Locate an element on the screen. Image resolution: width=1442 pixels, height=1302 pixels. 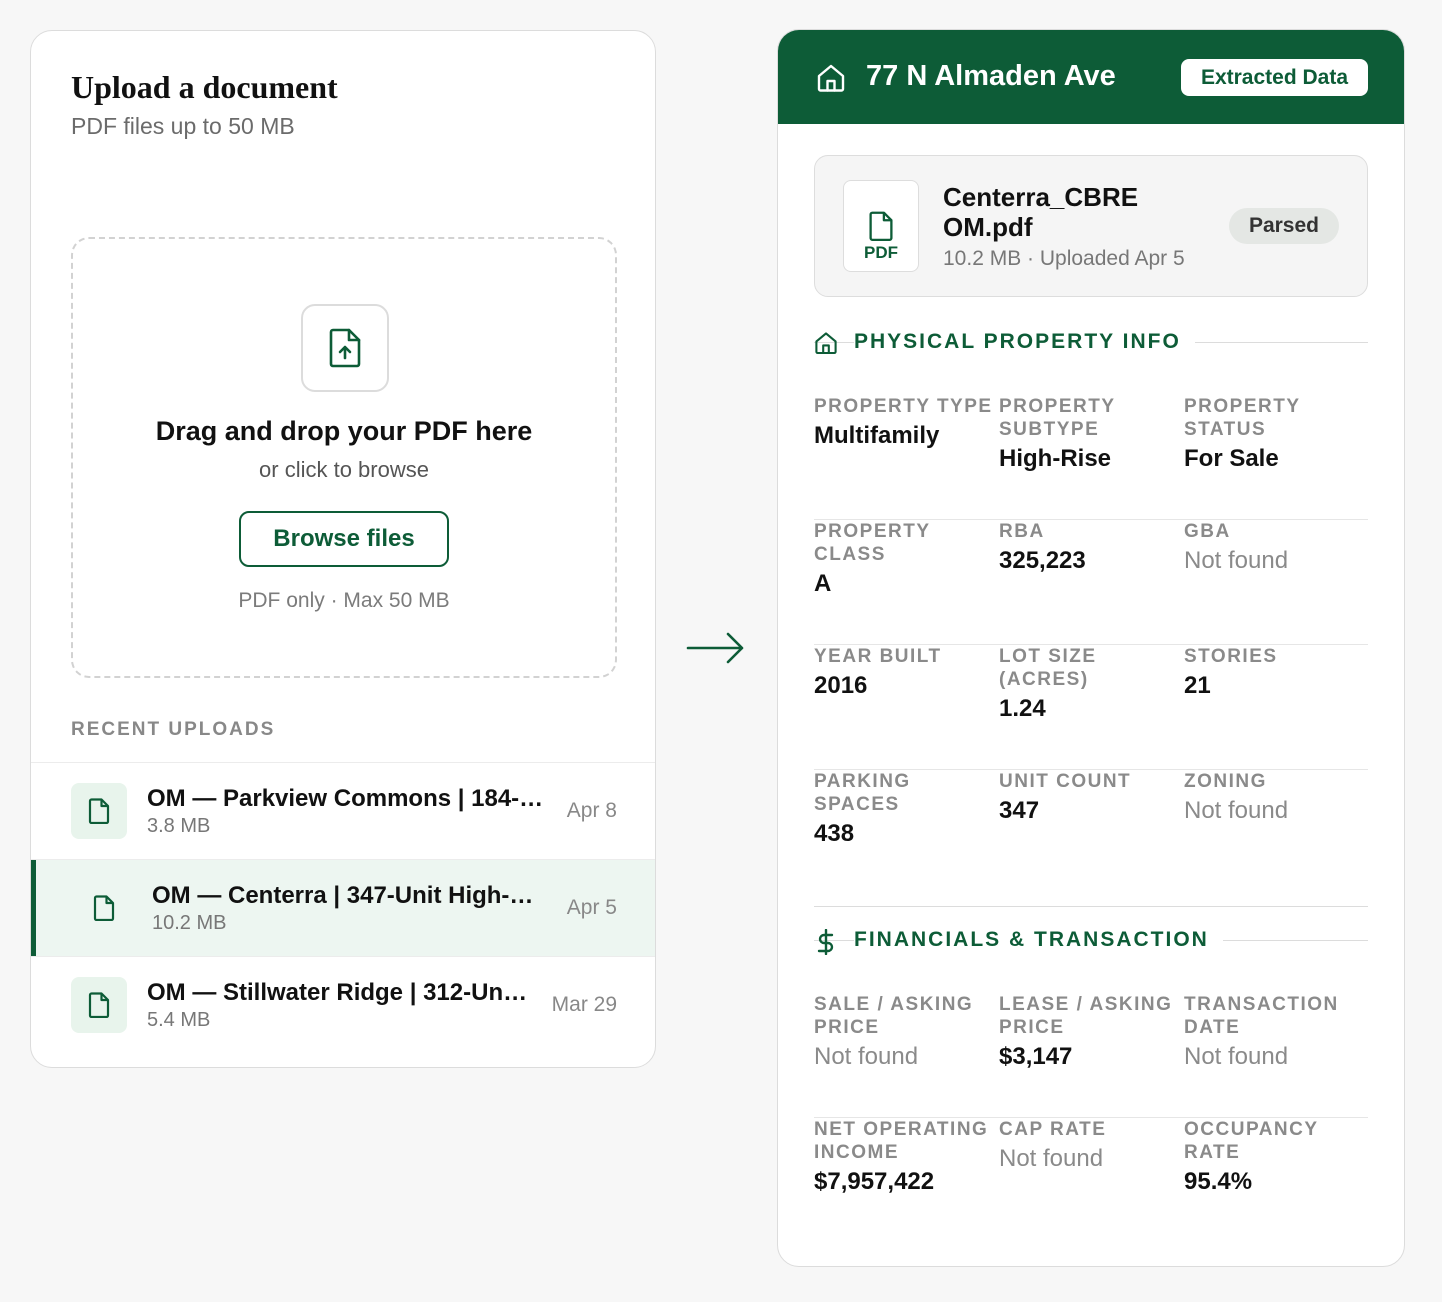
physical-section-title: PHYSICAL PROPERTY INFO is located at coordinates (1024, 342).